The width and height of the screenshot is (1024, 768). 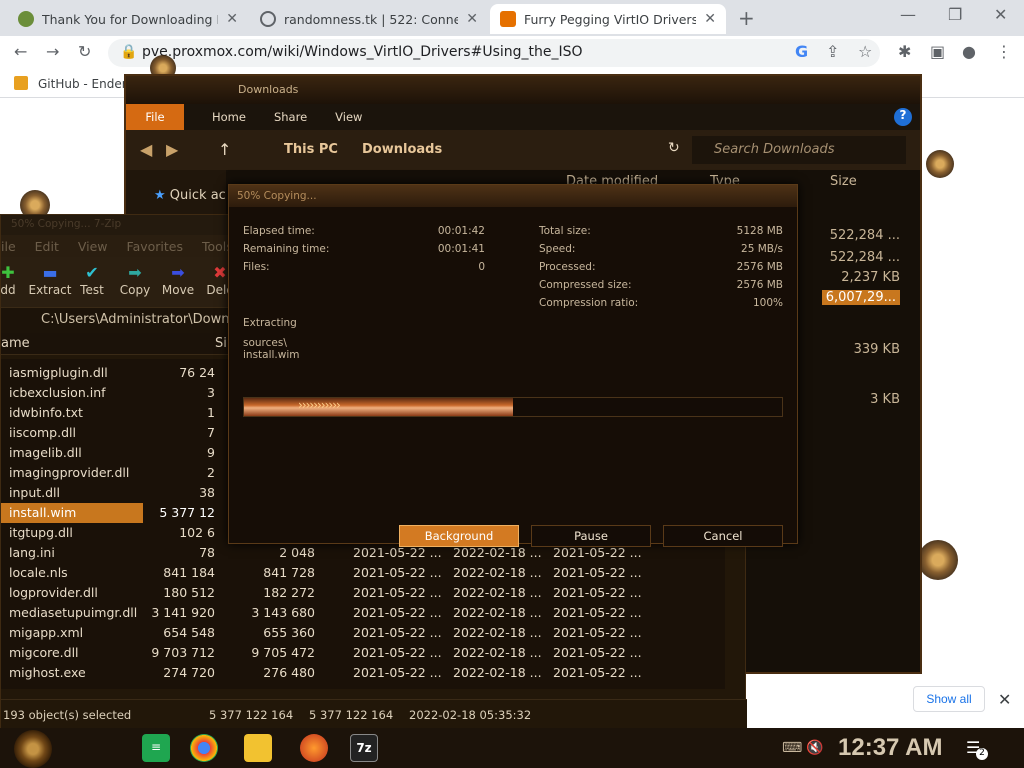 What do you see at coordinates (155, 117) in the screenshot?
I see `ribbon-tab-file: File` at bounding box center [155, 117].